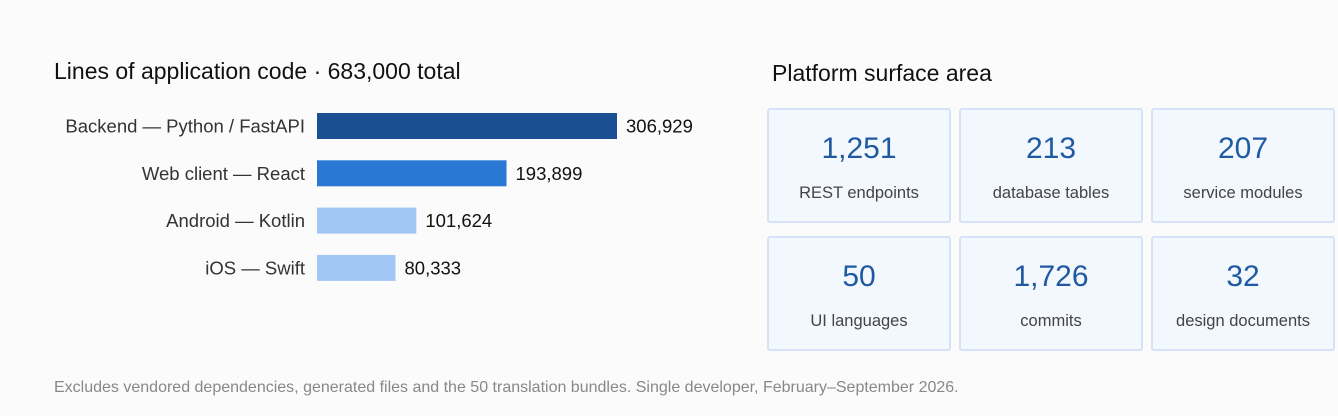  I want to click on stat-card-commits: 1,726 commits, so click(1051, 293).